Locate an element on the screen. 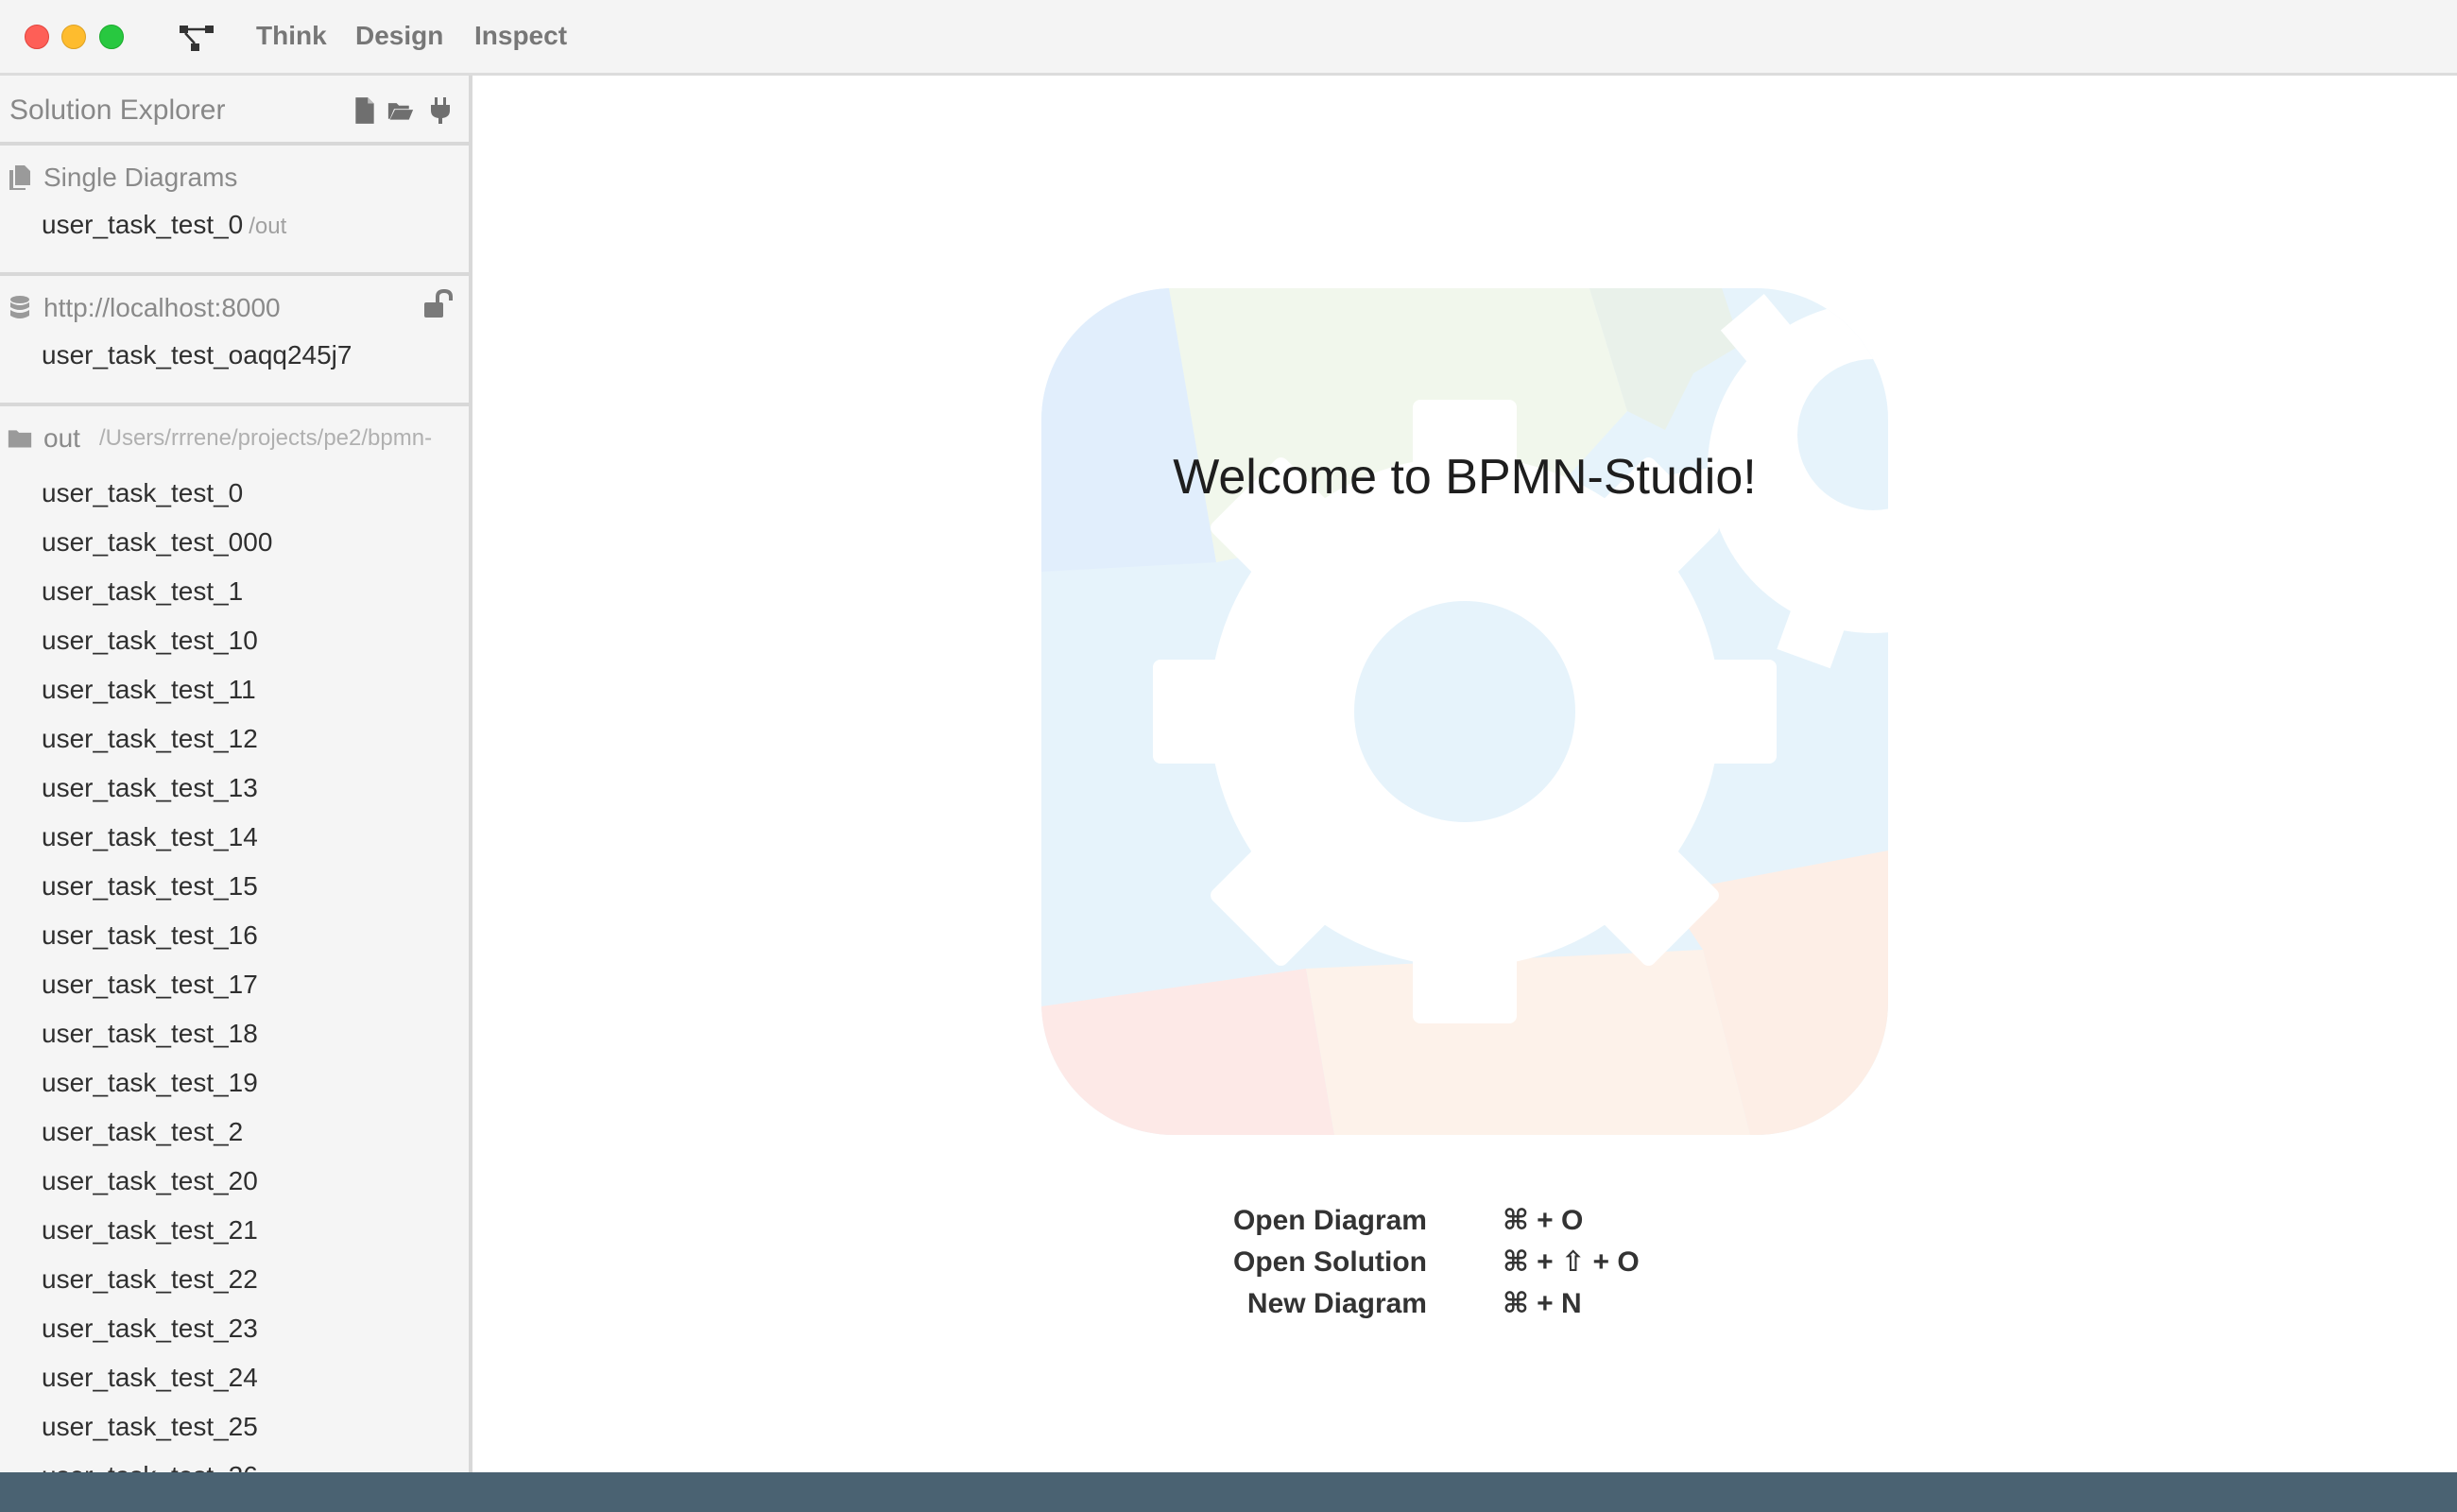 Image resolution: width=2457 pixels, height=1512 pixels. single-diagrams-title: Single Diagrams is located at coordinates (140, 177).